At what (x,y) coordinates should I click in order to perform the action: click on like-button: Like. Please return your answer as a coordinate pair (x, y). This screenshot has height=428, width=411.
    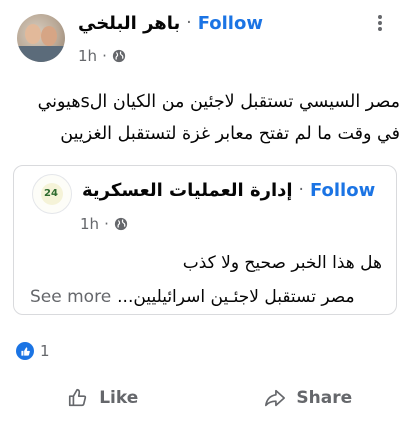
    Looking at the image, I should click on (103, 398).